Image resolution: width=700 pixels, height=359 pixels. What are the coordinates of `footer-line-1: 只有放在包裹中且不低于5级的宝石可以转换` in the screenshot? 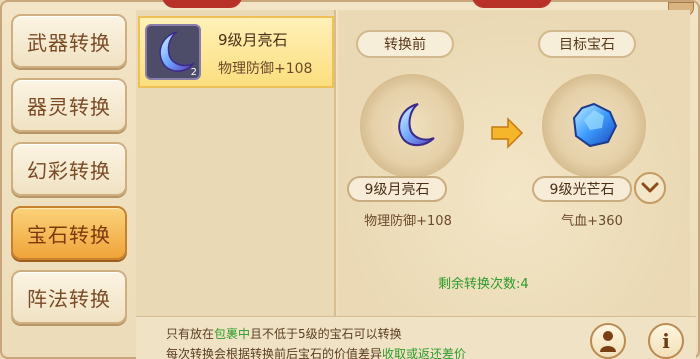 It's located at (284, 333).